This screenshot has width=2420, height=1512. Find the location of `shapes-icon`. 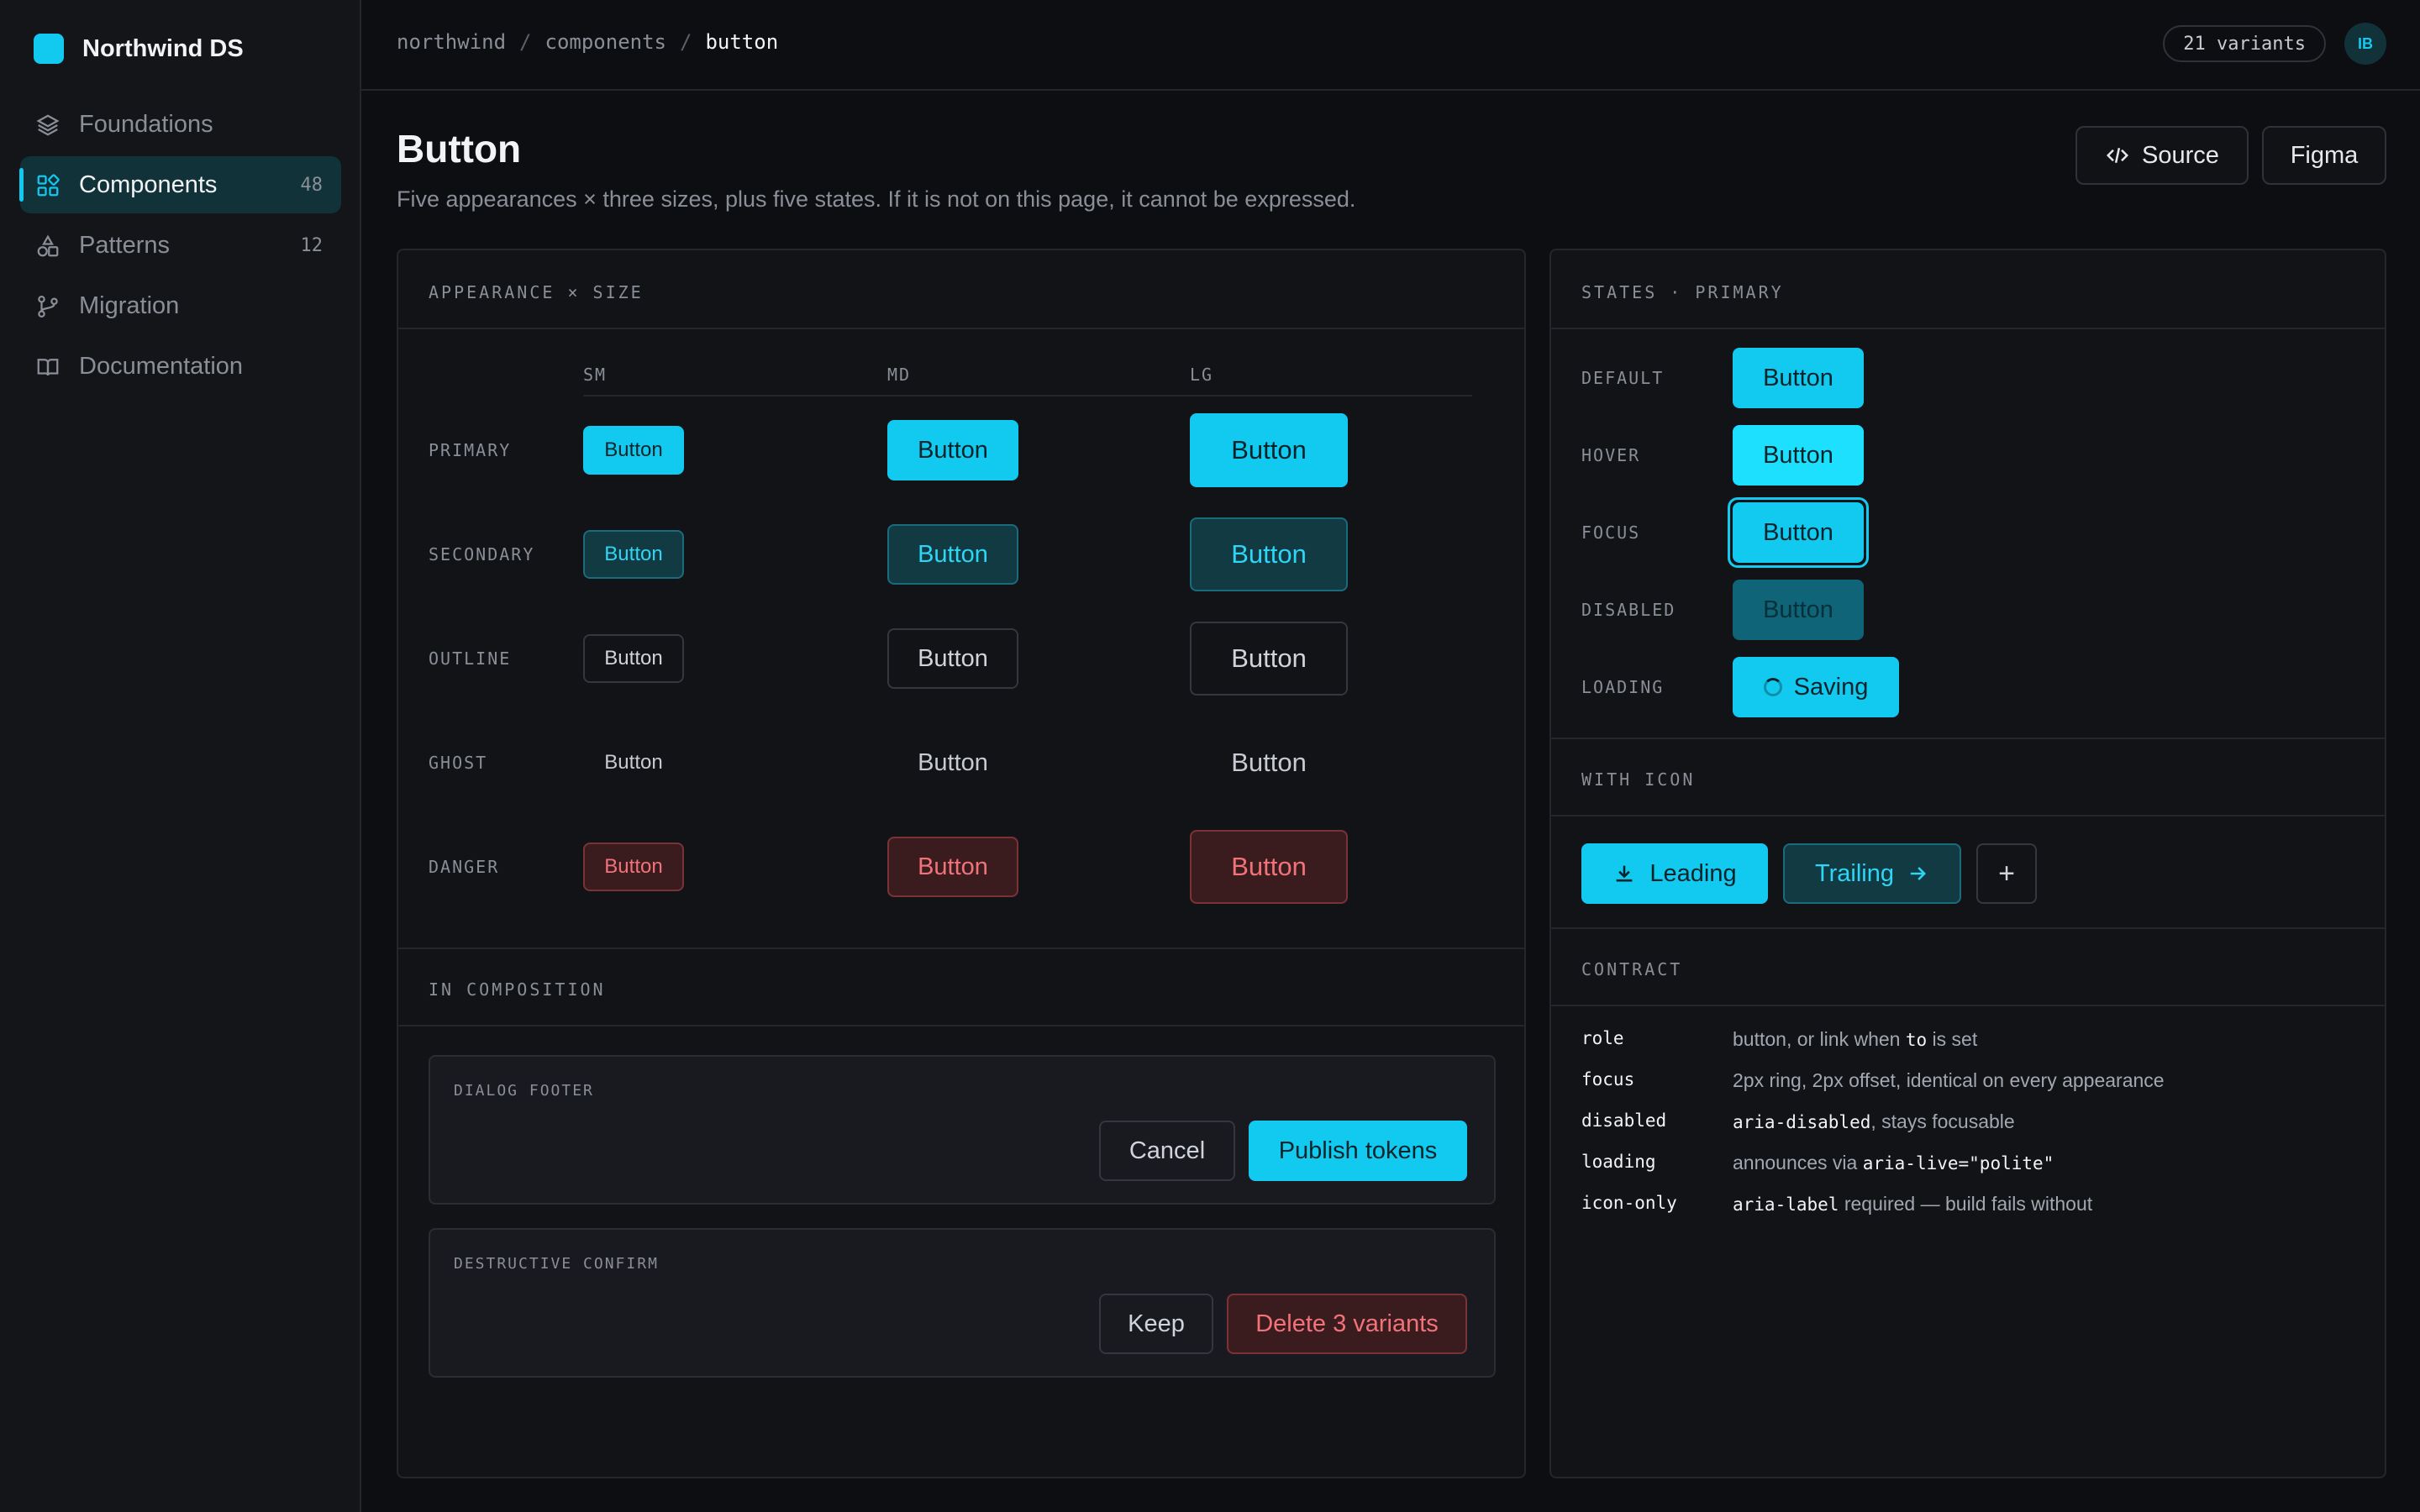

shapes-icon is located at coordinates (48, 245).